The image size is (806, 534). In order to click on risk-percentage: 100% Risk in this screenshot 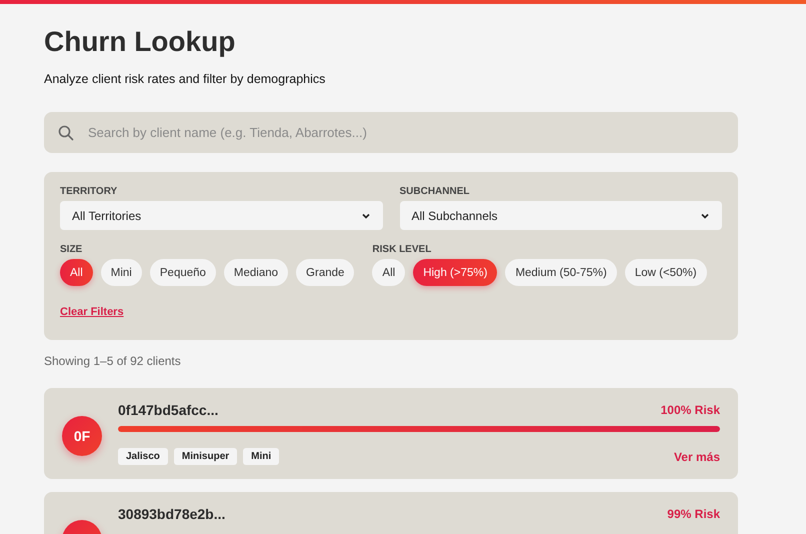, I will do `click(690, 410)`.